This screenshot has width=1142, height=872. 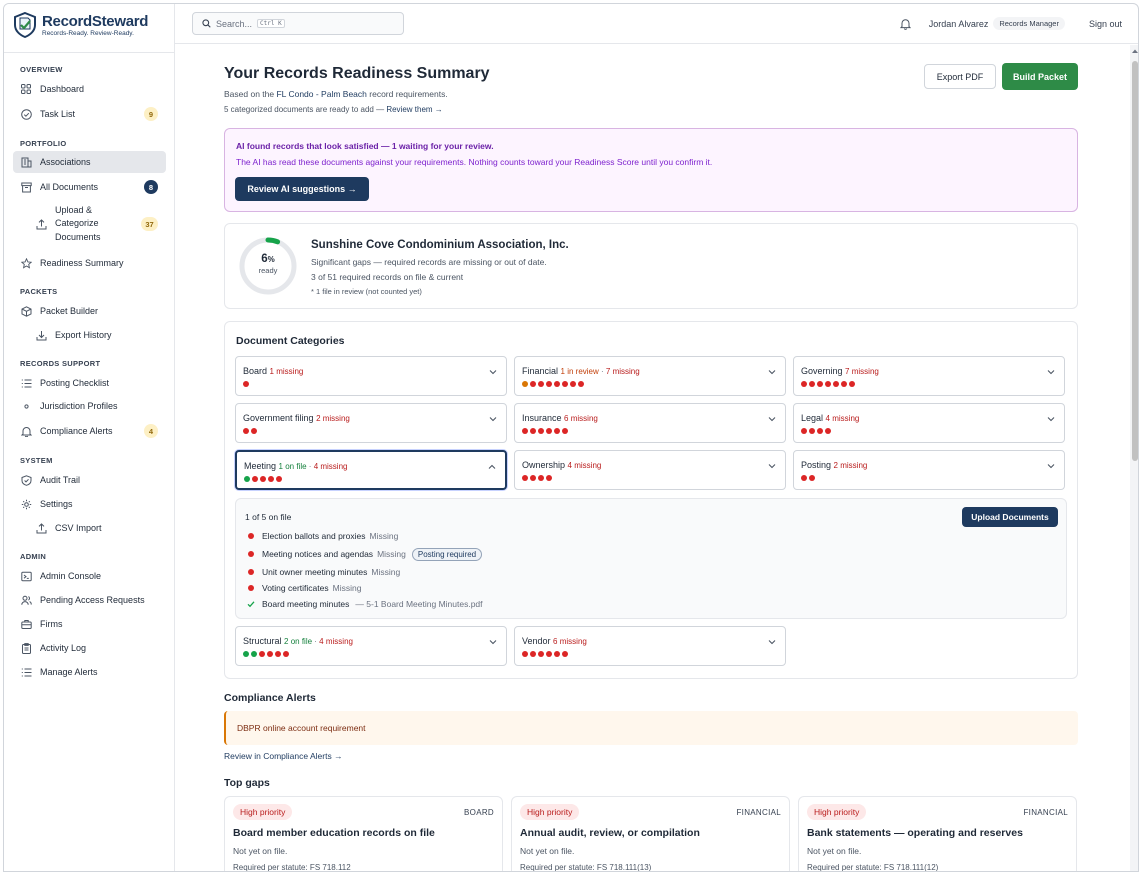 What do you see at coordinates (95, 21) in the screenshot?
I see `brand-name: RecordSteward` at bounding box center [95, 21].